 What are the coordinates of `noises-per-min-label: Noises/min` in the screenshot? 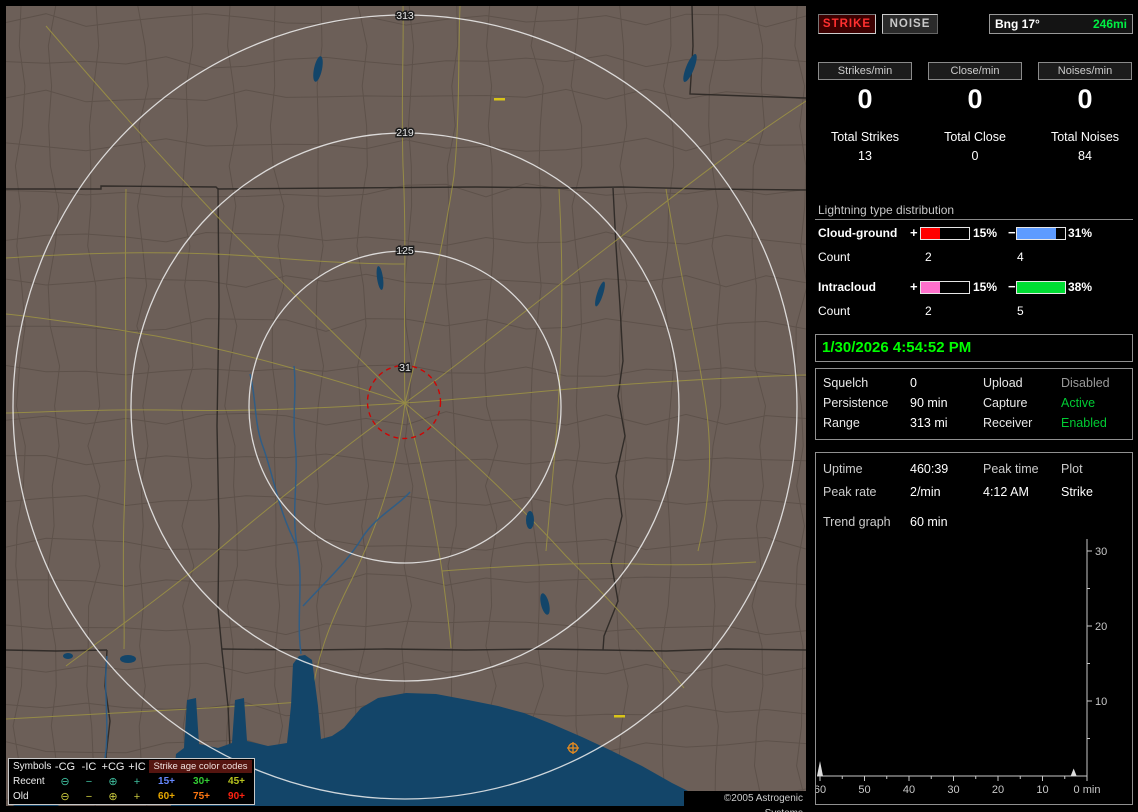 It's located at (1085, 71).